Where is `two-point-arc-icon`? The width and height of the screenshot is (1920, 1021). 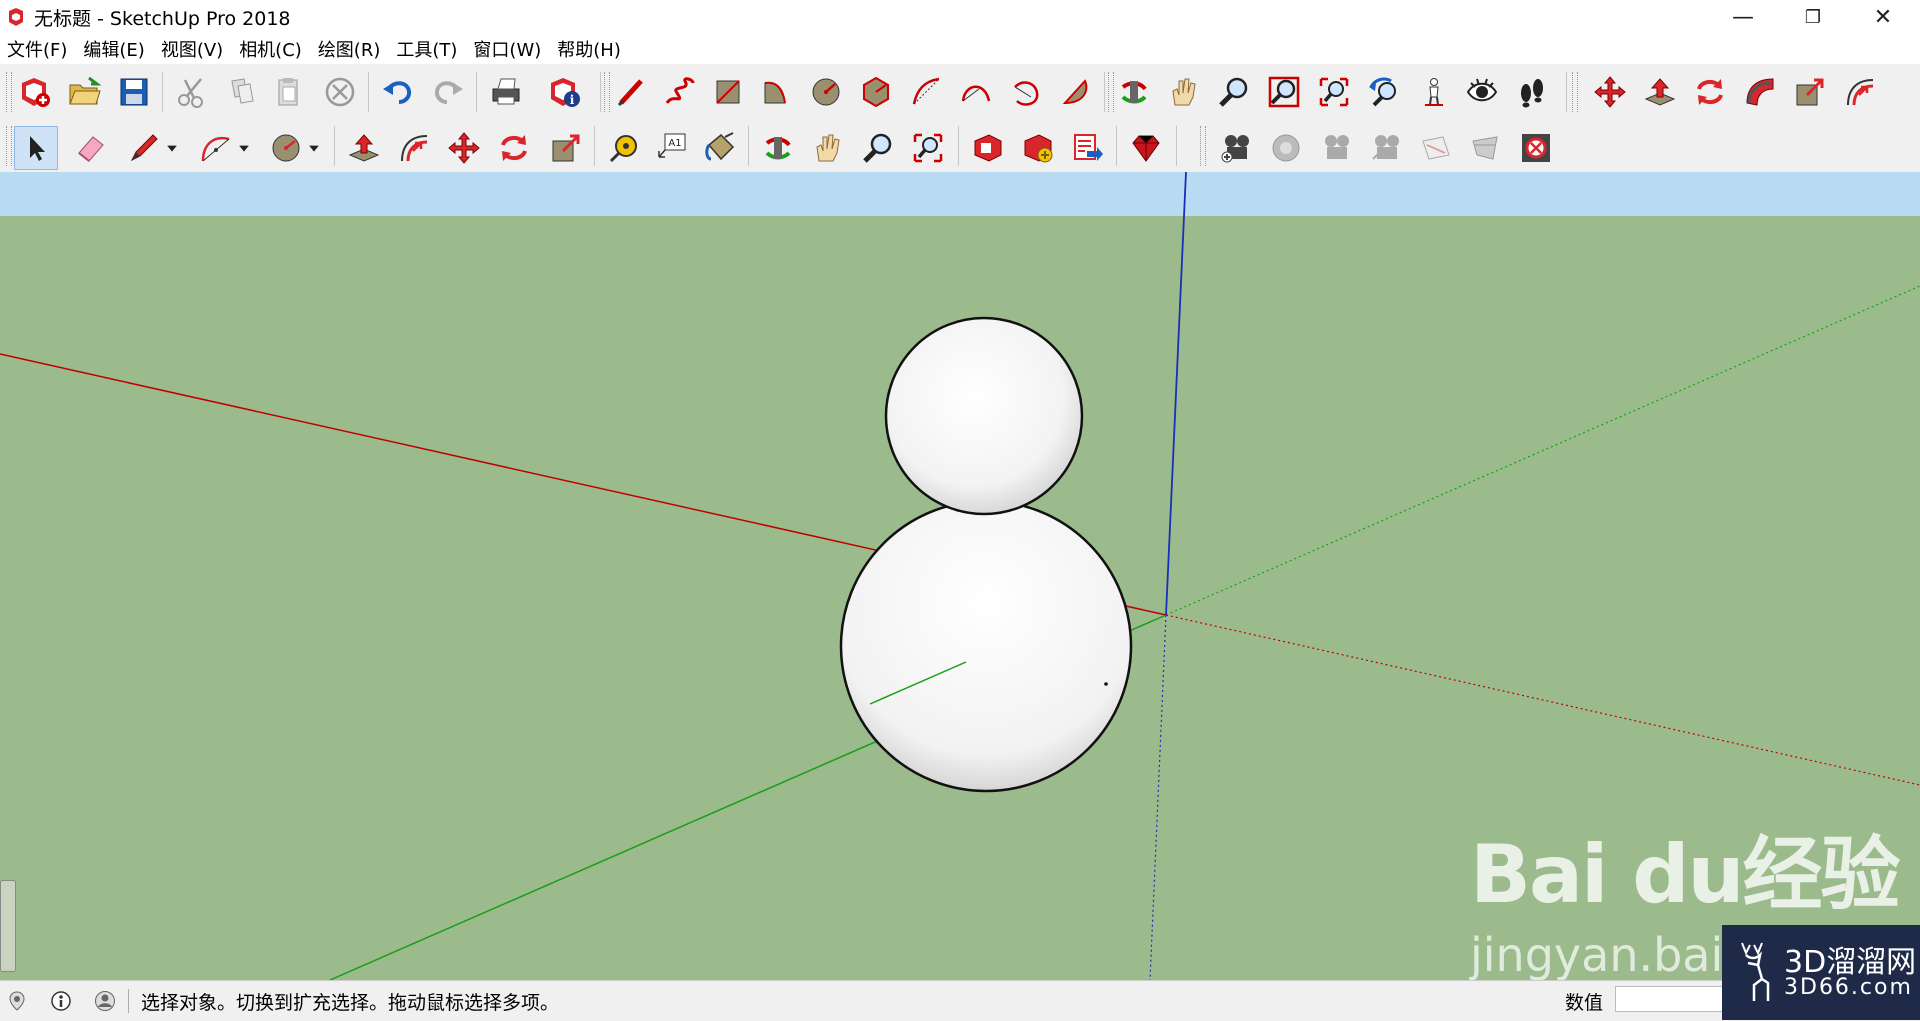 two-point-arc-icon is located at coordinates (976, 92).